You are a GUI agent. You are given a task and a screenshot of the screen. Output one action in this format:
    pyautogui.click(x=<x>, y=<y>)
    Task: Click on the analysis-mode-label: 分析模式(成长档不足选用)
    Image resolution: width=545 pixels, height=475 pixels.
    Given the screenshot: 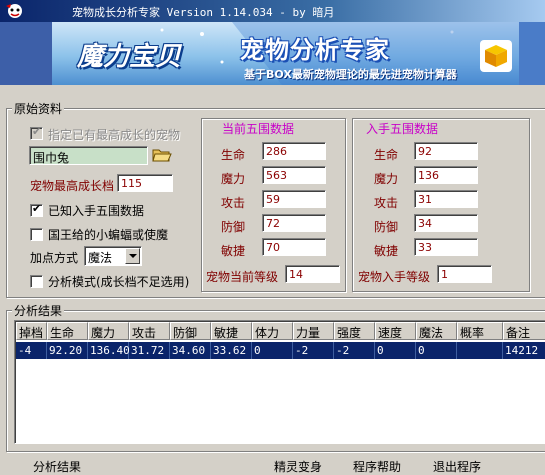 What is the action you would take?
    pyautogui.click(x=119, y=282)
    